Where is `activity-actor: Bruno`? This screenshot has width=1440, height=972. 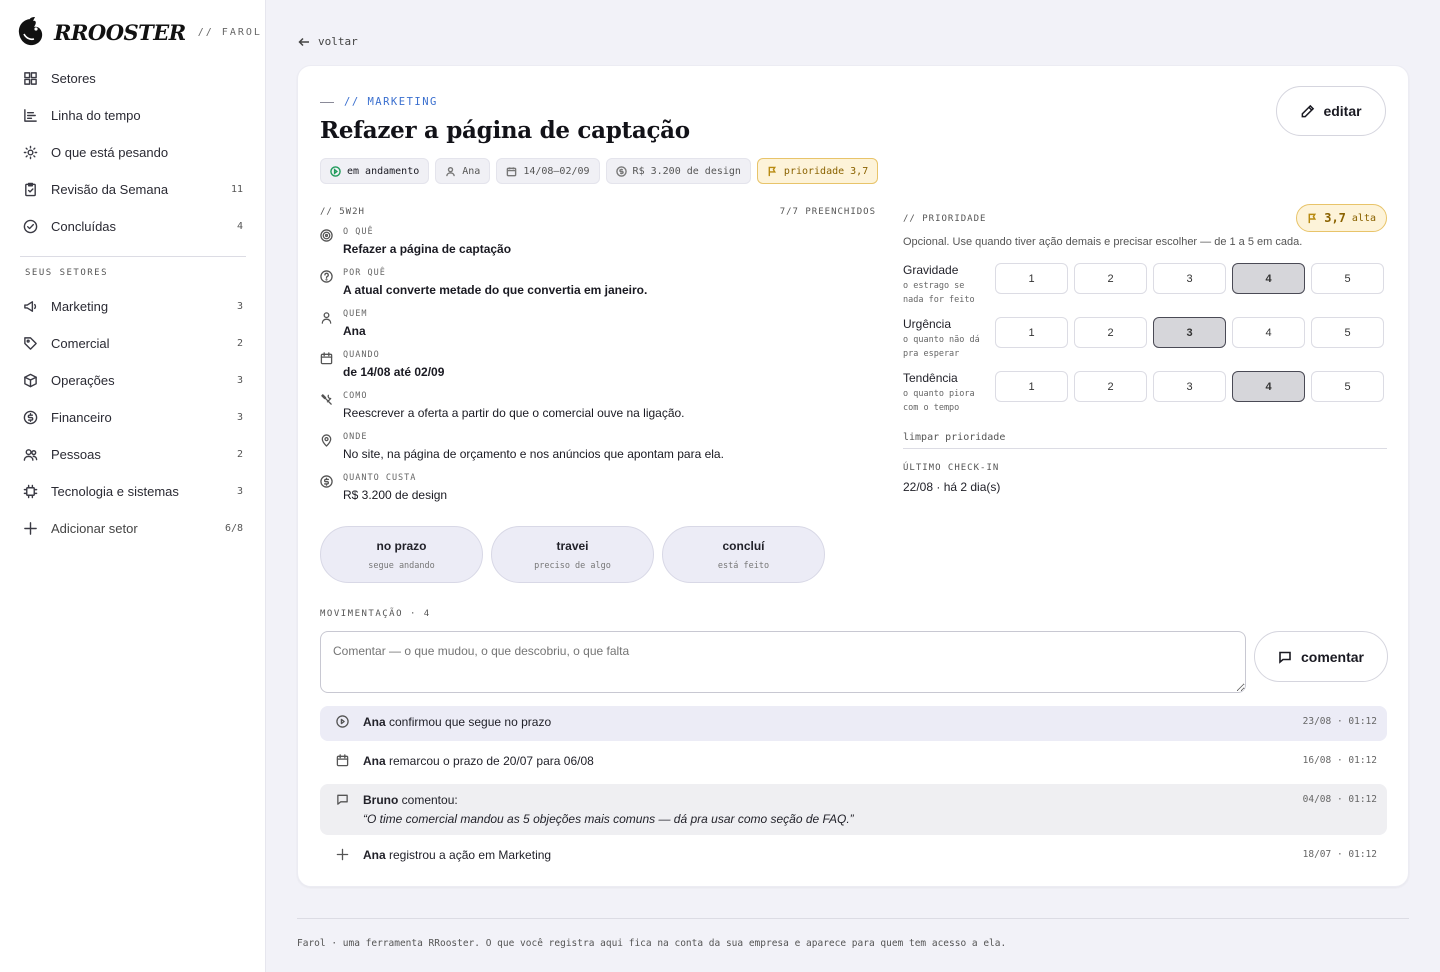
activity-actor: Bruno is located at coordinates (381, 800).